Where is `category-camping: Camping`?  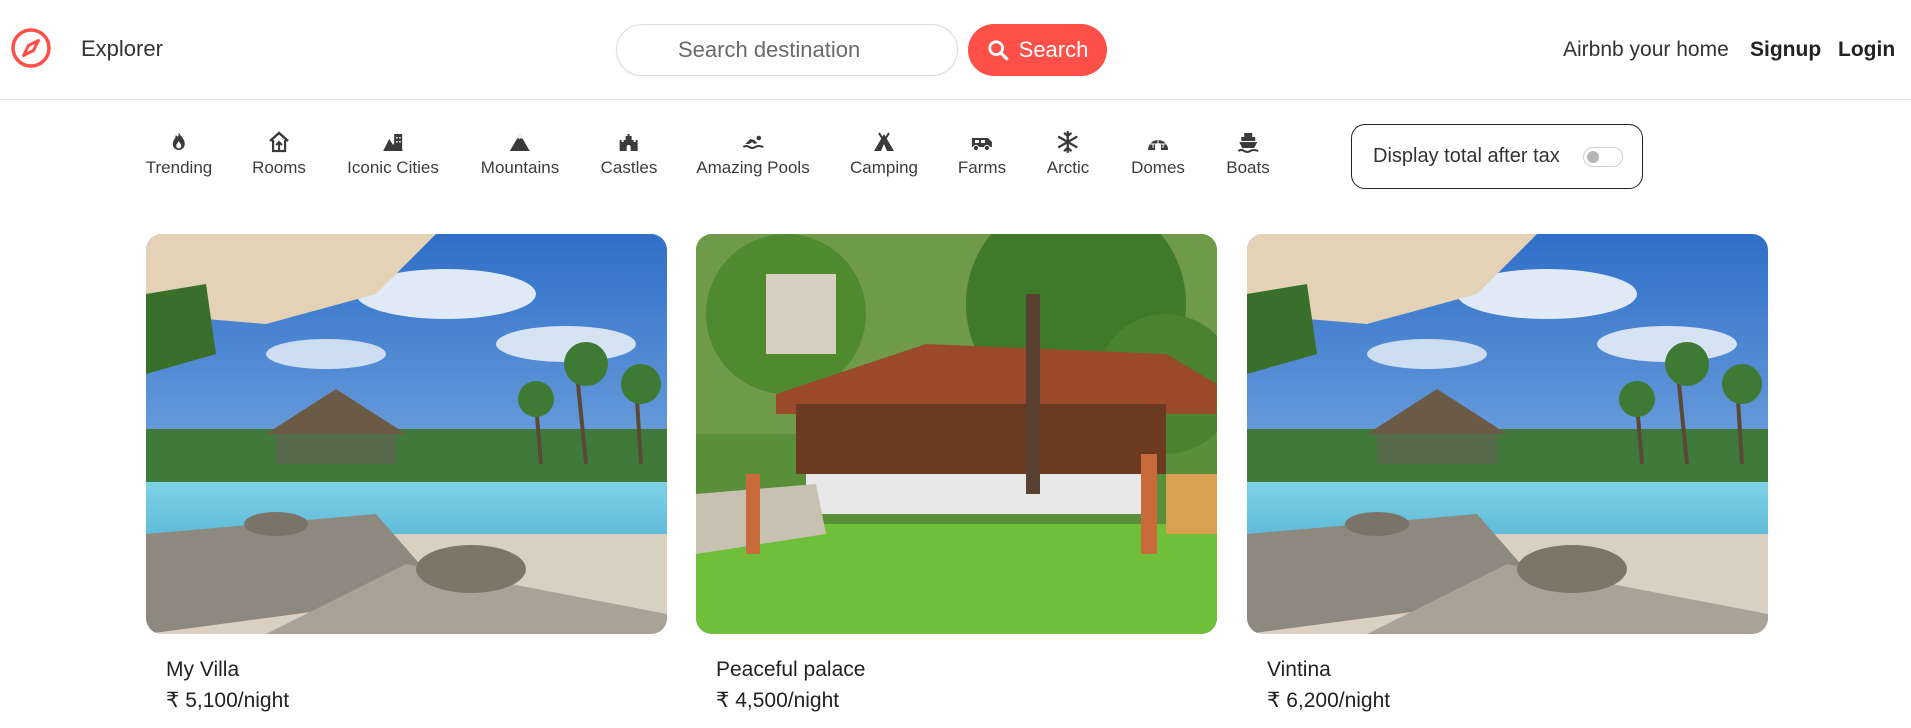
category-camping: Camping is located at coordinates (884, 154).